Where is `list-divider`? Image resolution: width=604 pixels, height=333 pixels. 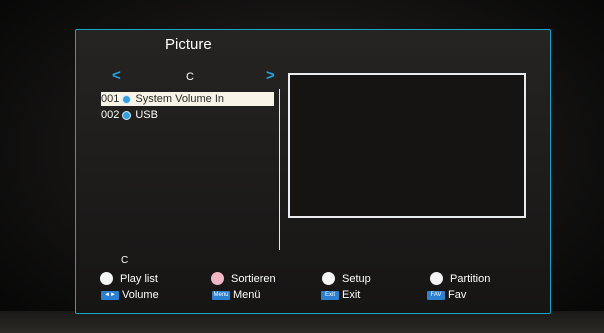
list-divider is located at coordinates (279, 169).